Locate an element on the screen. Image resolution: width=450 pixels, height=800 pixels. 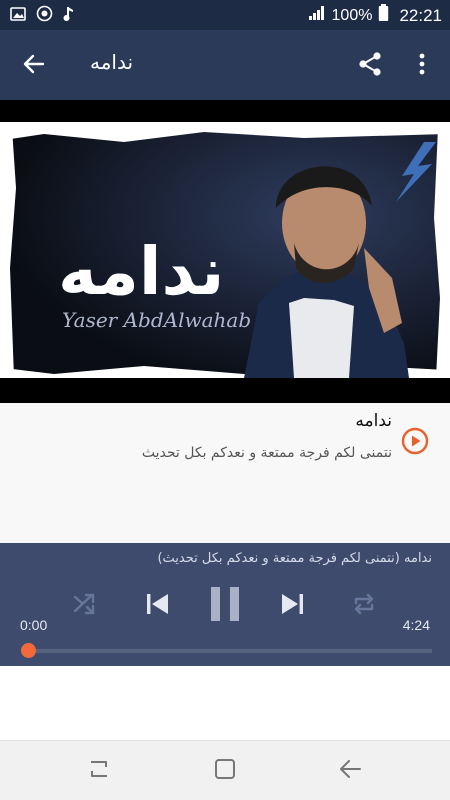
seek-bar is located at coordinates (230, 651).